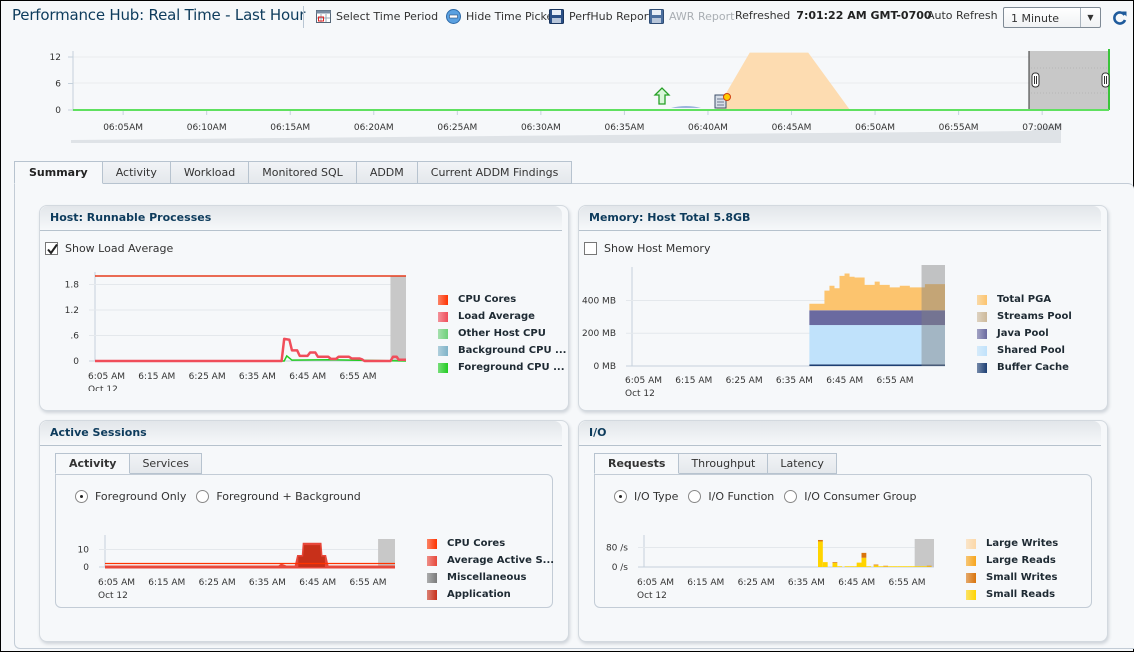 The image size is (1134, 652). I want to click on tab-sessions-activity: Activity, so click(93, 463).